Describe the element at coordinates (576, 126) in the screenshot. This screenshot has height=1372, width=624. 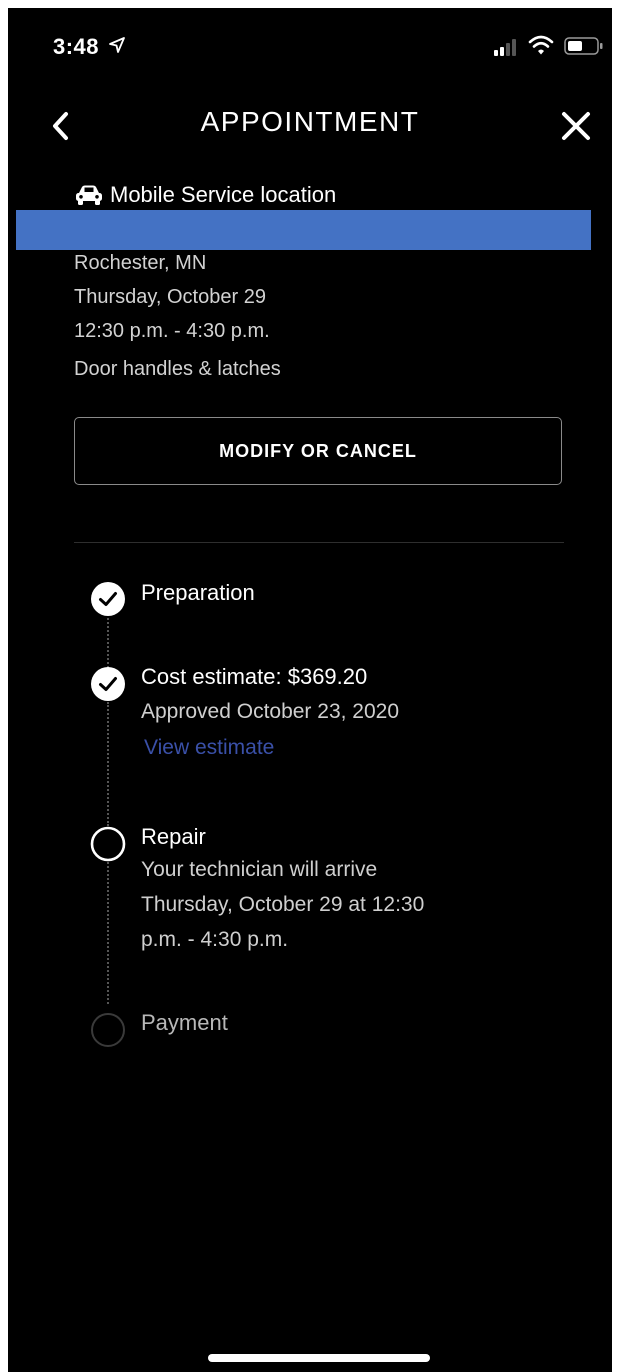
I see `close-icon` at that location.